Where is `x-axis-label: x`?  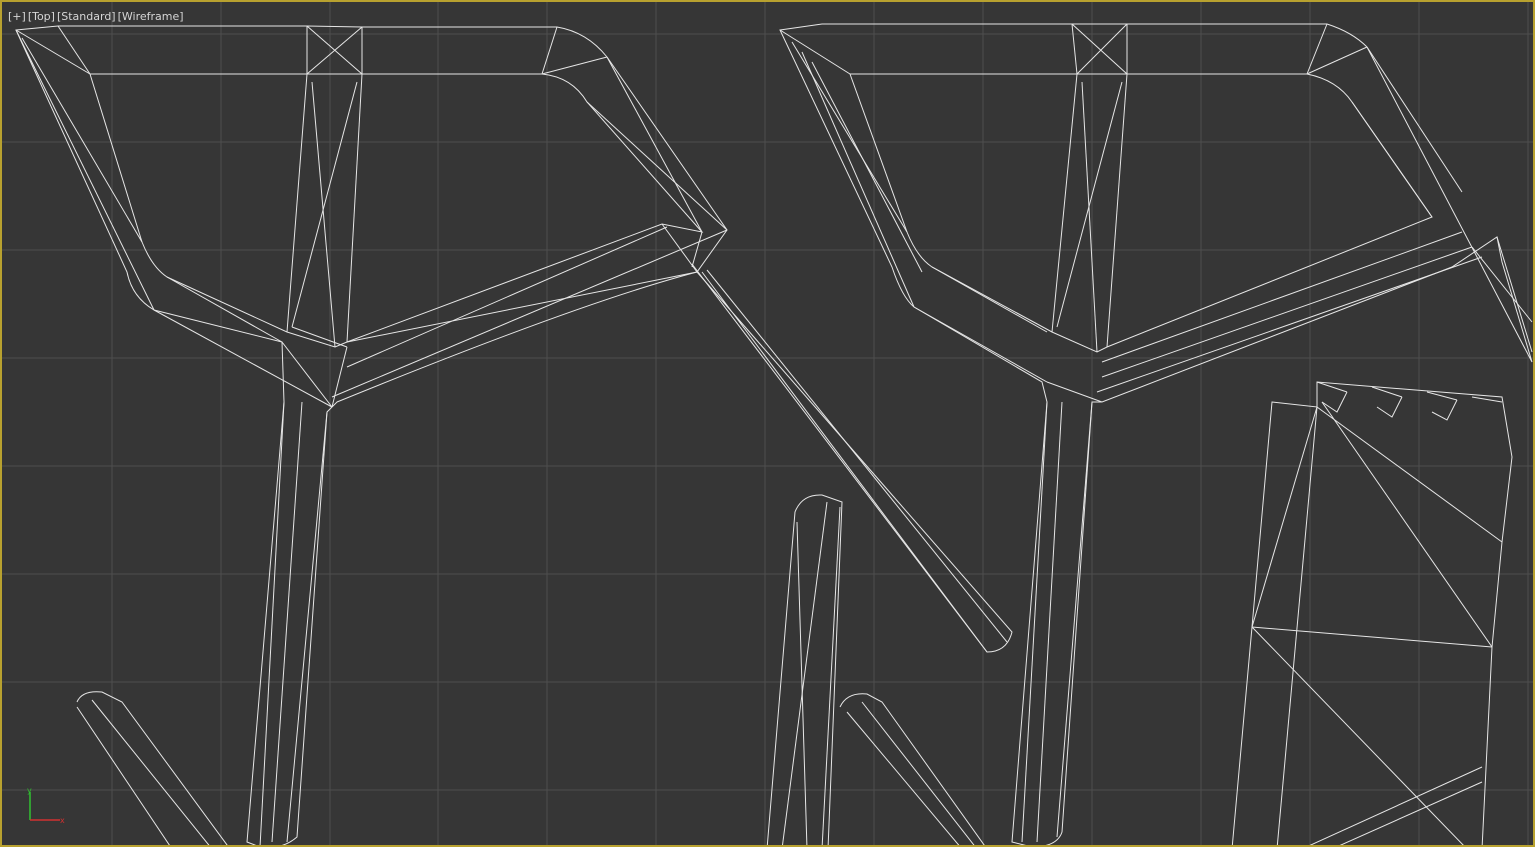 x-axis-label: x is located at coordinates (62, 820).